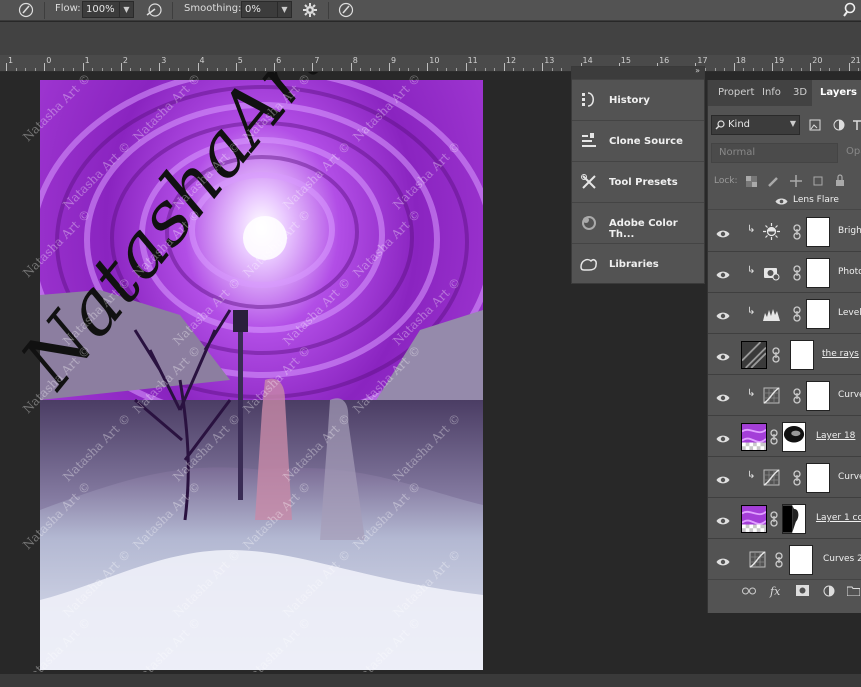 This screenshot has width=861, height=687. What do you see at coordinates (638, 140) in the screenshot?
I see `panel-clone-source: Clone Source` at bounding box center [638, 140].